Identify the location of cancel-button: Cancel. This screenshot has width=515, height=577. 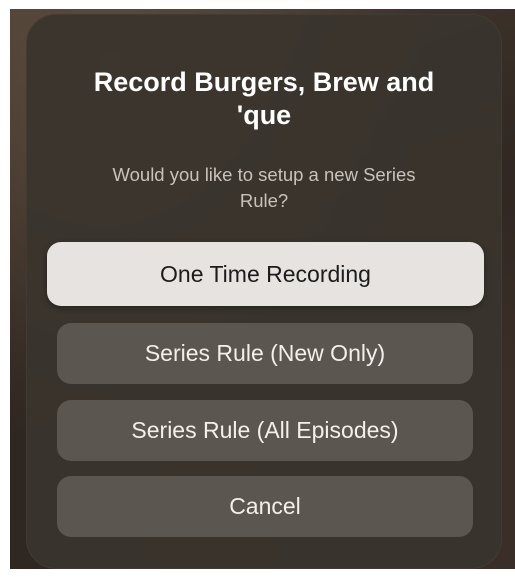
(265, 506).